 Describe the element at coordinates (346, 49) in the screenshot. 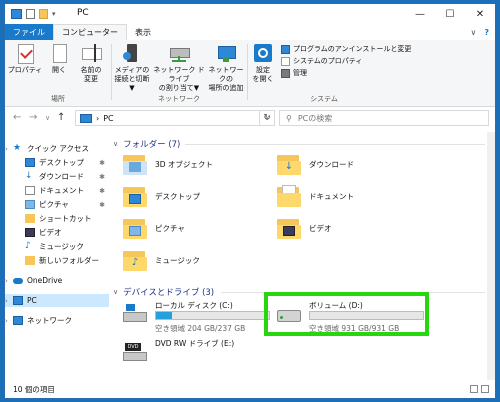

I see `uninstall-programs-button: プログラムのアンインストールと変更` at that location.